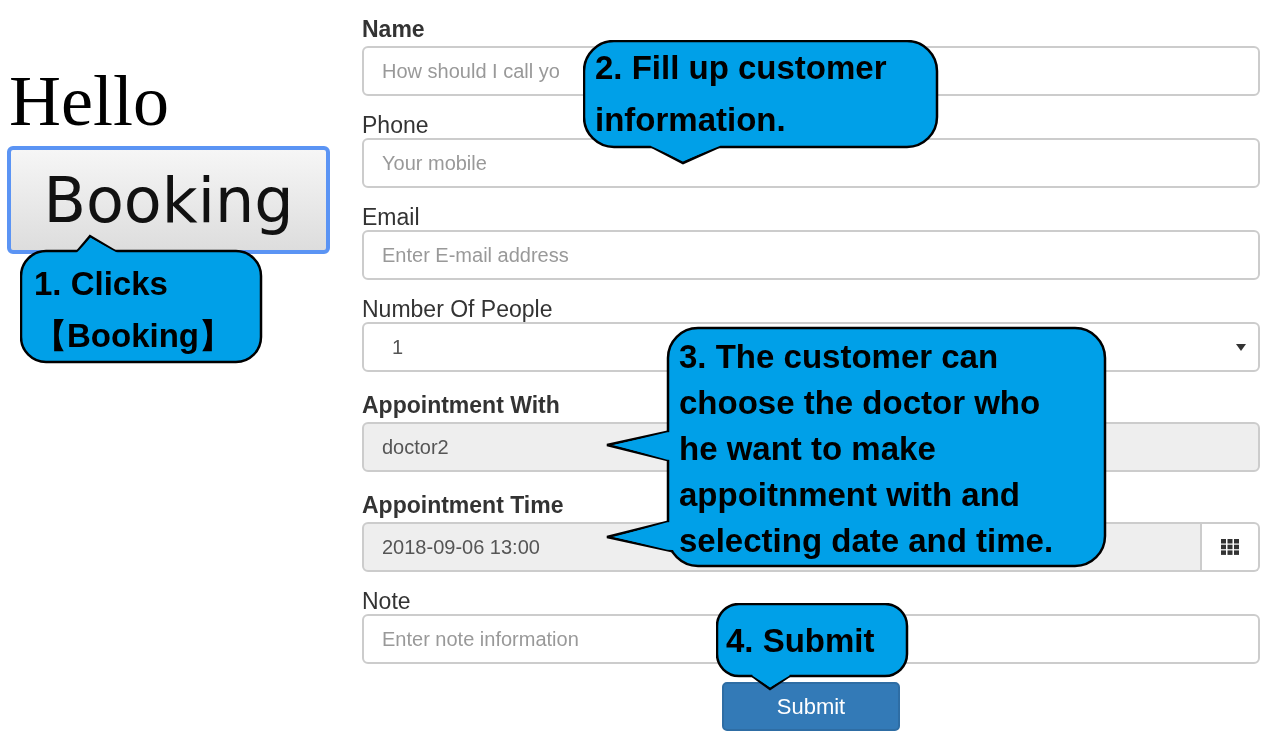  I want to click on field-label: Email, so click(391, 217).